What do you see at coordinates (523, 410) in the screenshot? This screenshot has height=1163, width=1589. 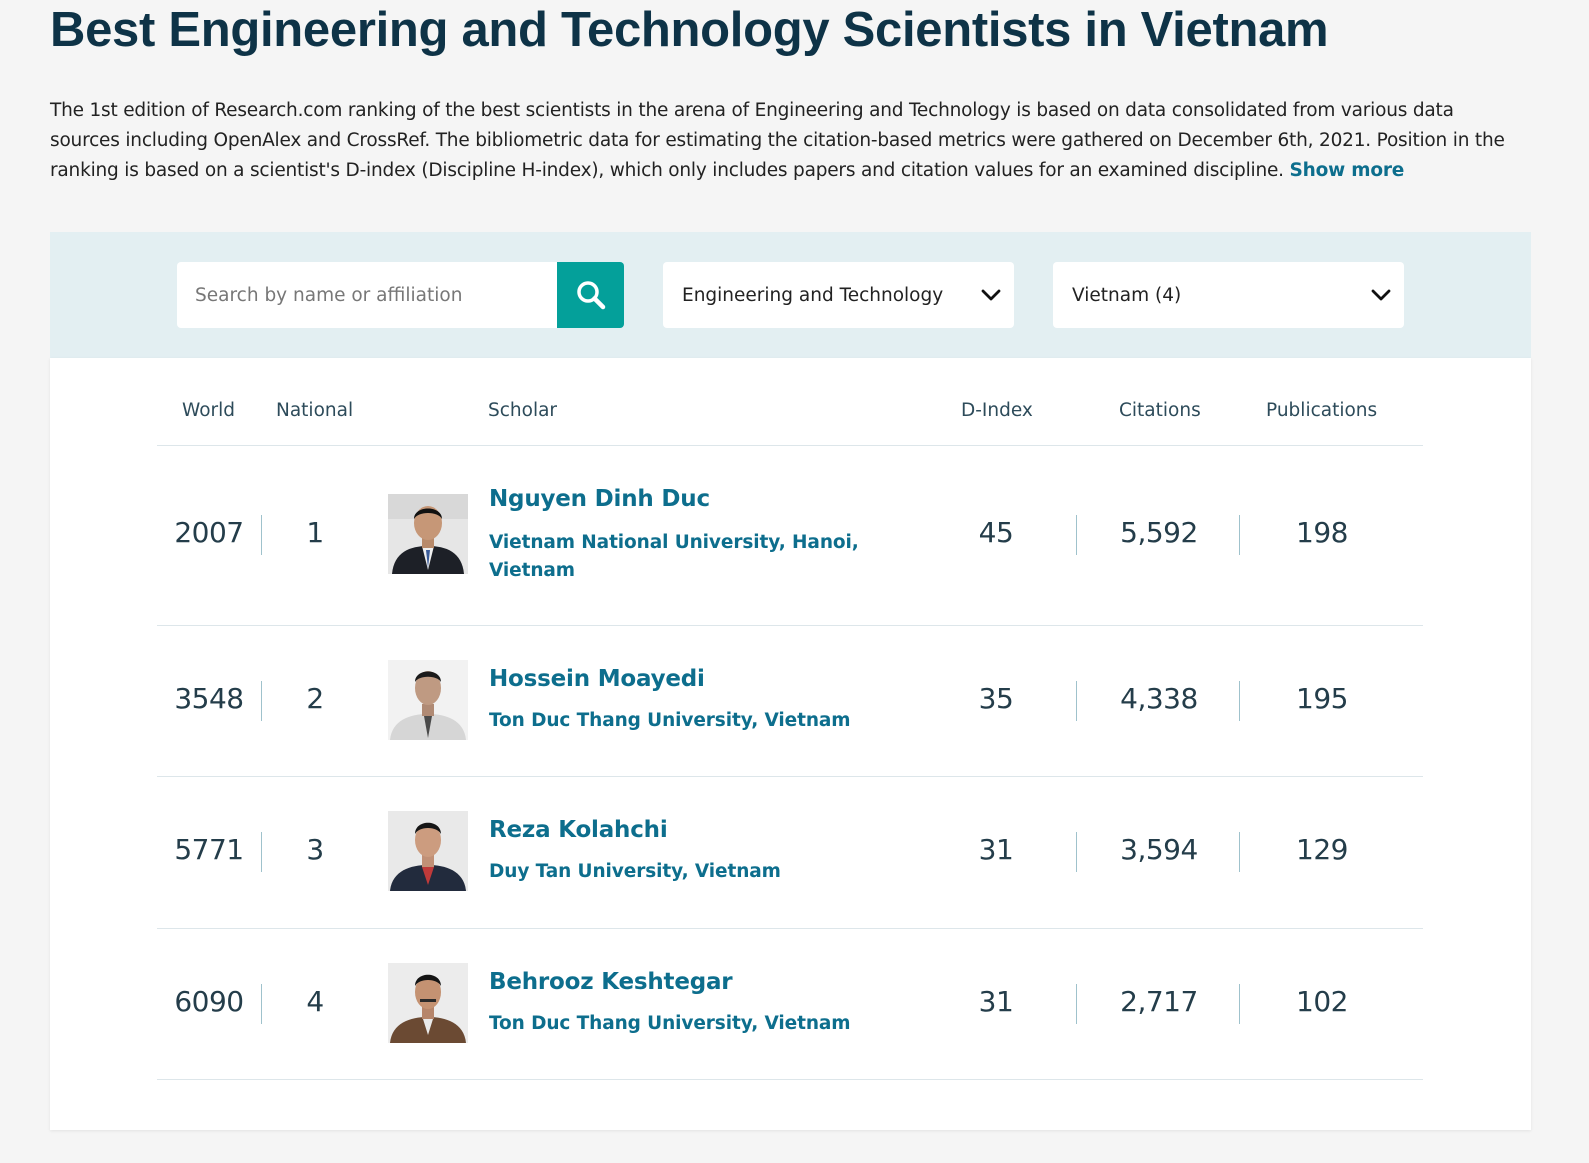 I see `header-scholar: Scholar` at bounding box center [523, 410].